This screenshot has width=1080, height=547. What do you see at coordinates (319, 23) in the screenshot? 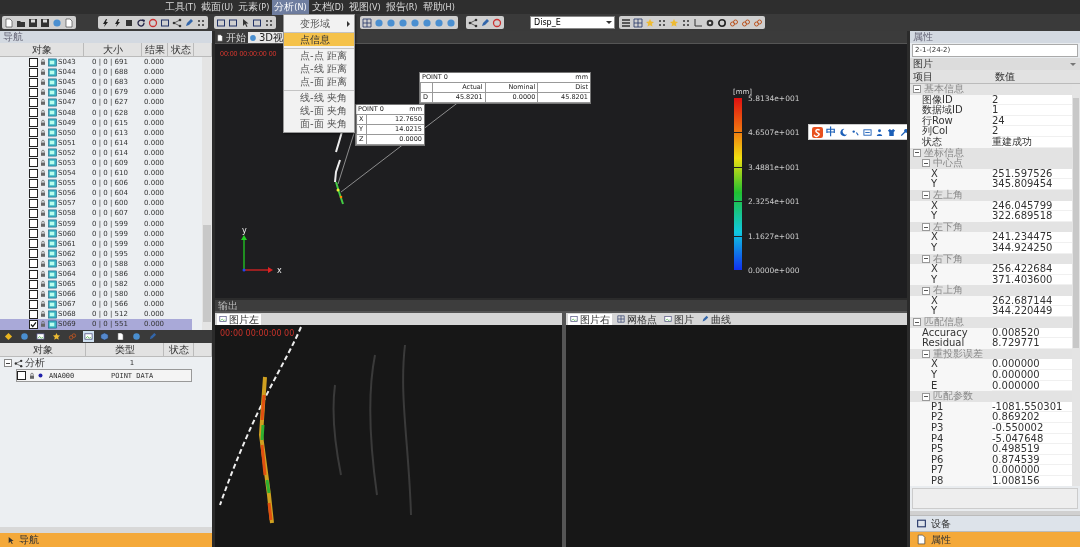
I see `menu-item: 变形域` at bounding box center [319, 23].